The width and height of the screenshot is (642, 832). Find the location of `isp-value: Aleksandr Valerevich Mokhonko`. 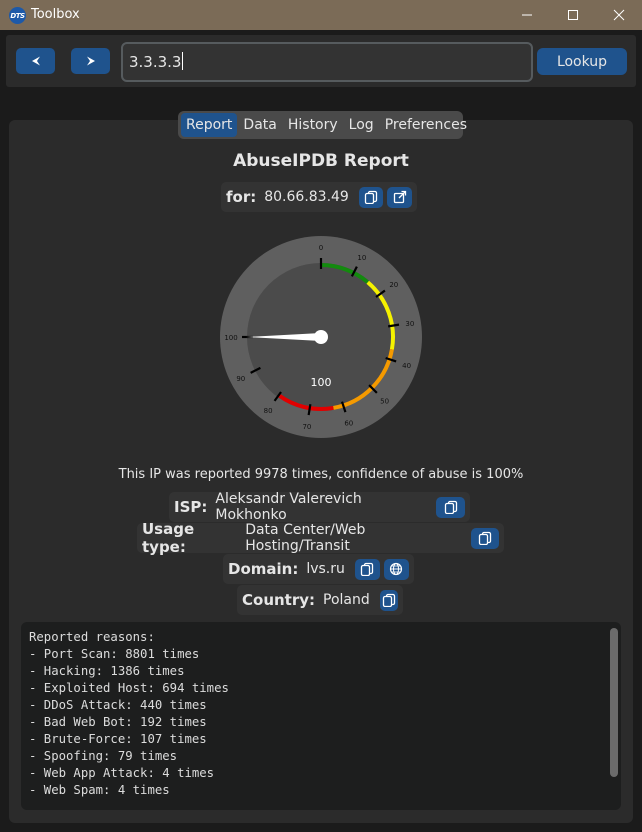

isp-value: Aleksandr Valerevich Mokhonko is located at coordinates (288, 507).